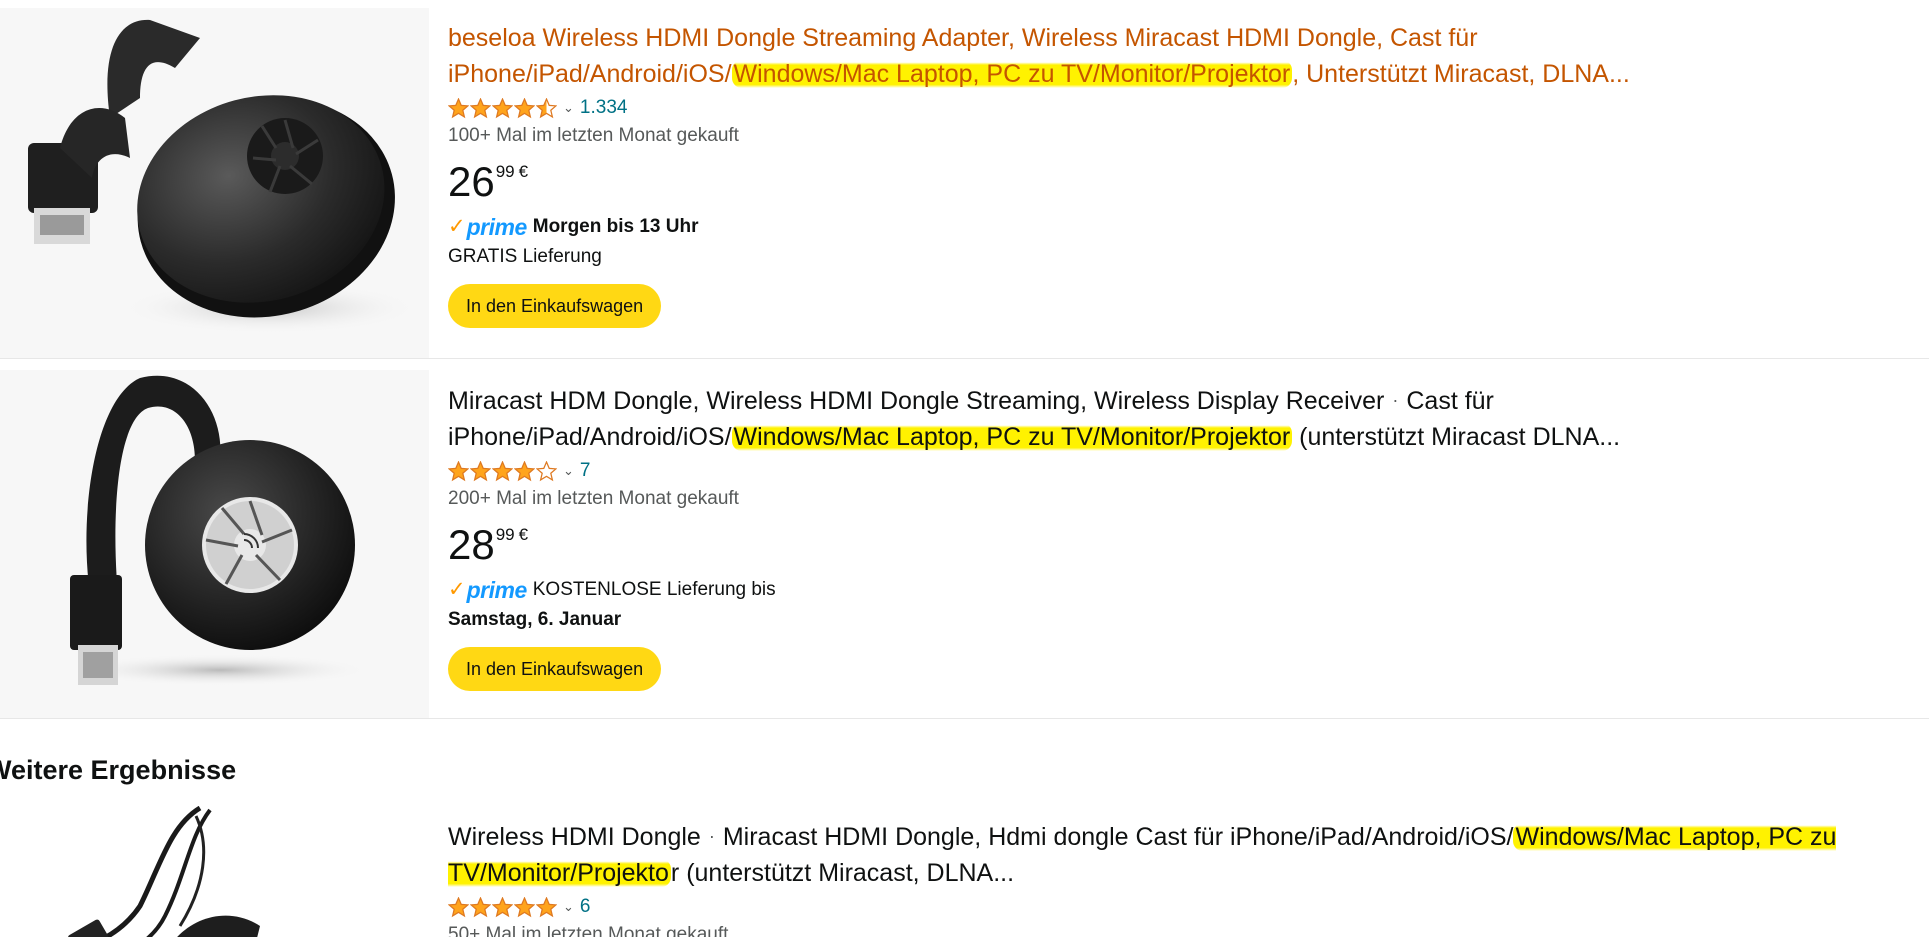 This screenshot has height=937, width=1929. Describe the element at coordinates (471, 181) in the screenshot. I see `price-whole: 26` at that location.